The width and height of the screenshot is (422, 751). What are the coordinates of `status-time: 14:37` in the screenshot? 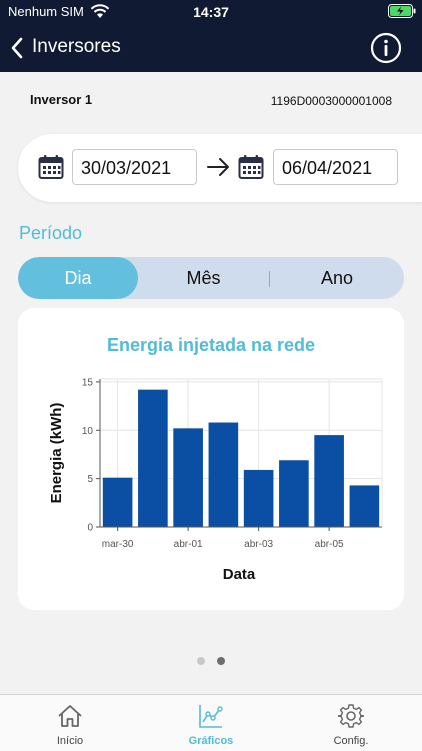 It's located at (211, 12).